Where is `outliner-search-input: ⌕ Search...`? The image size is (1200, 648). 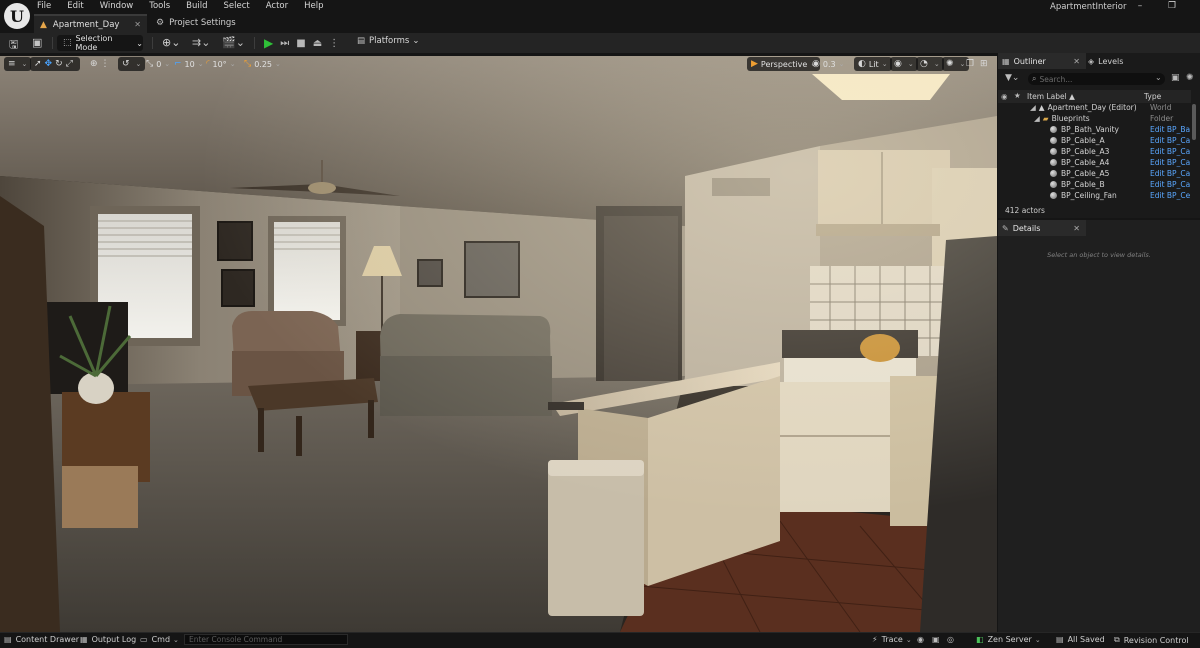
outliner-search-input: ⌕ Search... is located at coordinates (1096, 79).